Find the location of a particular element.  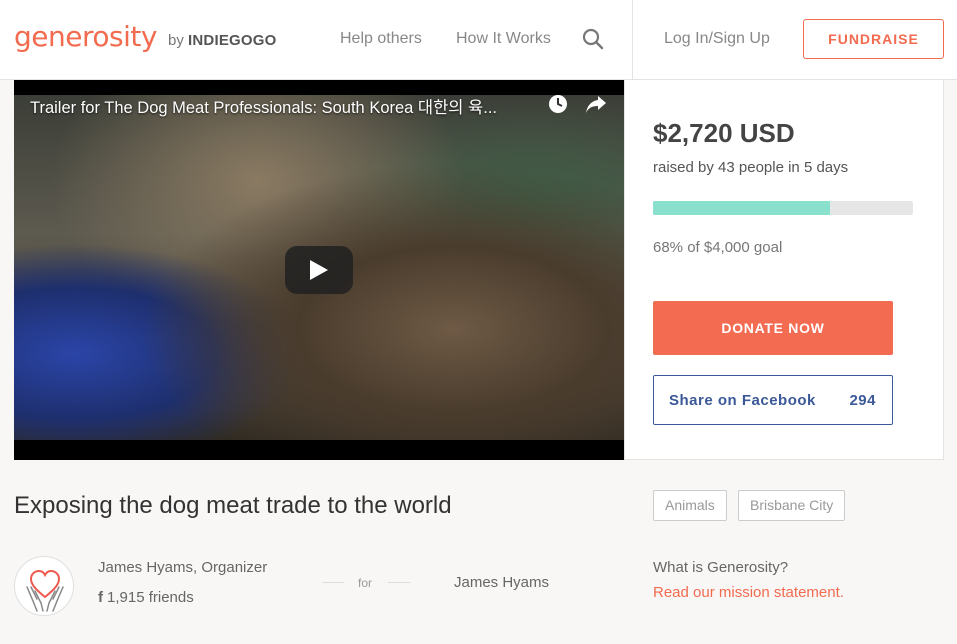

progress-bar is located at coordinates (783, 208).